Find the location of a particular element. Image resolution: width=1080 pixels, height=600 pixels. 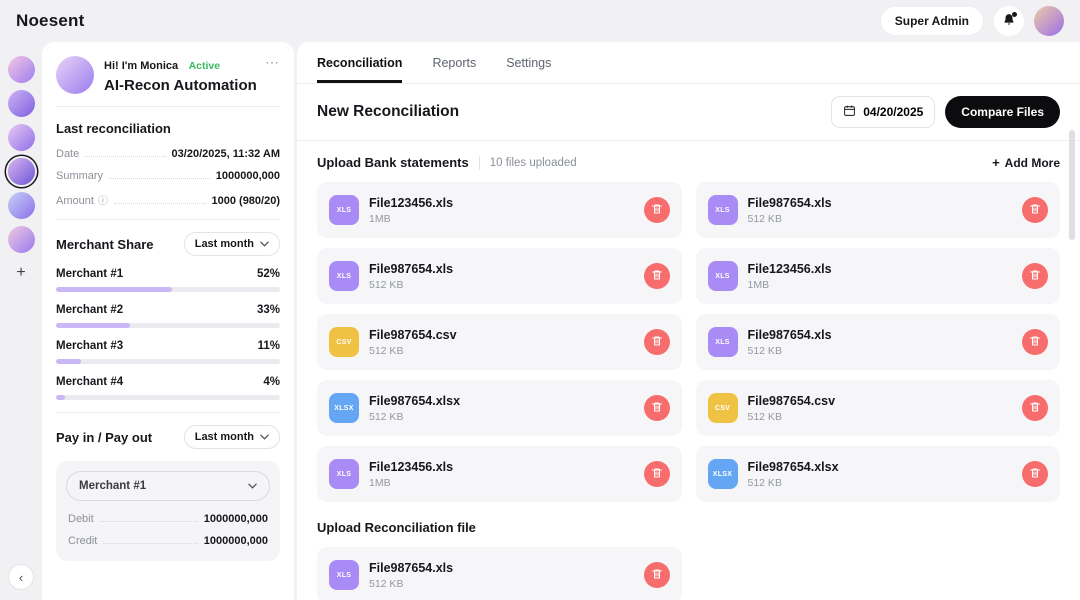

tab-bar: Reconciliation Reports Settings is located at coordinates (688, 63).